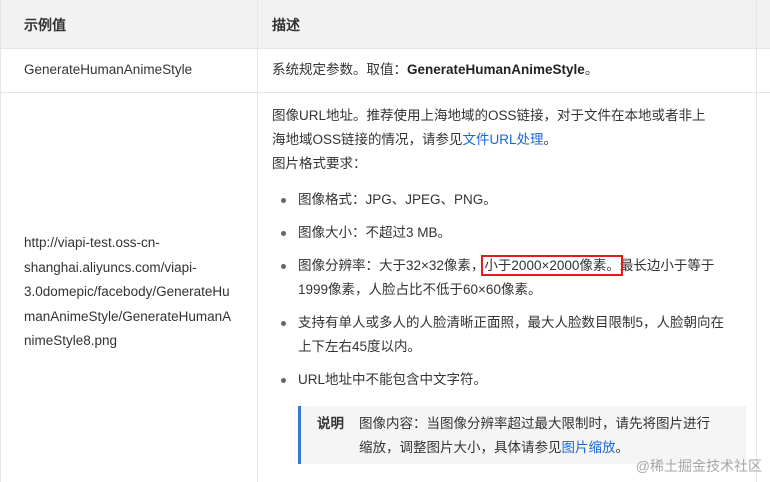 This screenshot has width=770, height=482. Describe the element at coordinates (375, 232) in the screenshot. I see `size-text: 图像大小：不超过3 MB。` at that location.